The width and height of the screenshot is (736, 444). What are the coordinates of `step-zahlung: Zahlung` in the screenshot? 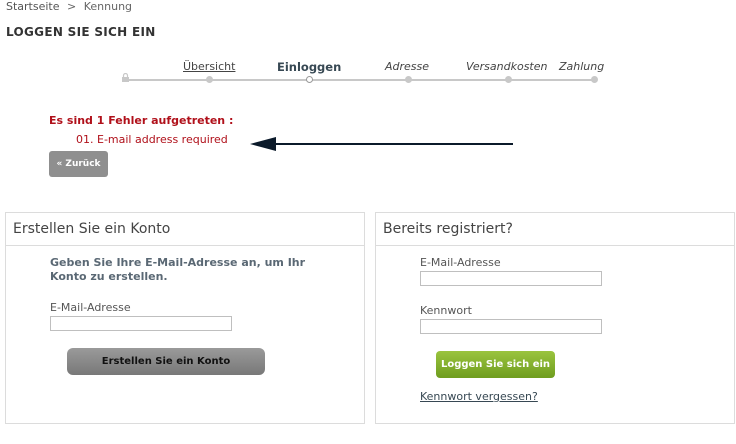 It's located at (582, 66).